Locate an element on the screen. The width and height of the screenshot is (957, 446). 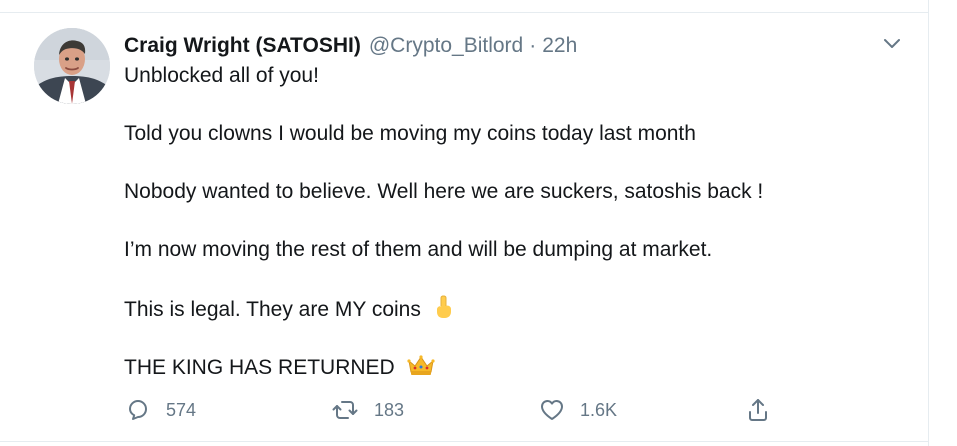
tweet-text-line-6: THE KING HAS RETURNED is located at coordinates (279, 368).